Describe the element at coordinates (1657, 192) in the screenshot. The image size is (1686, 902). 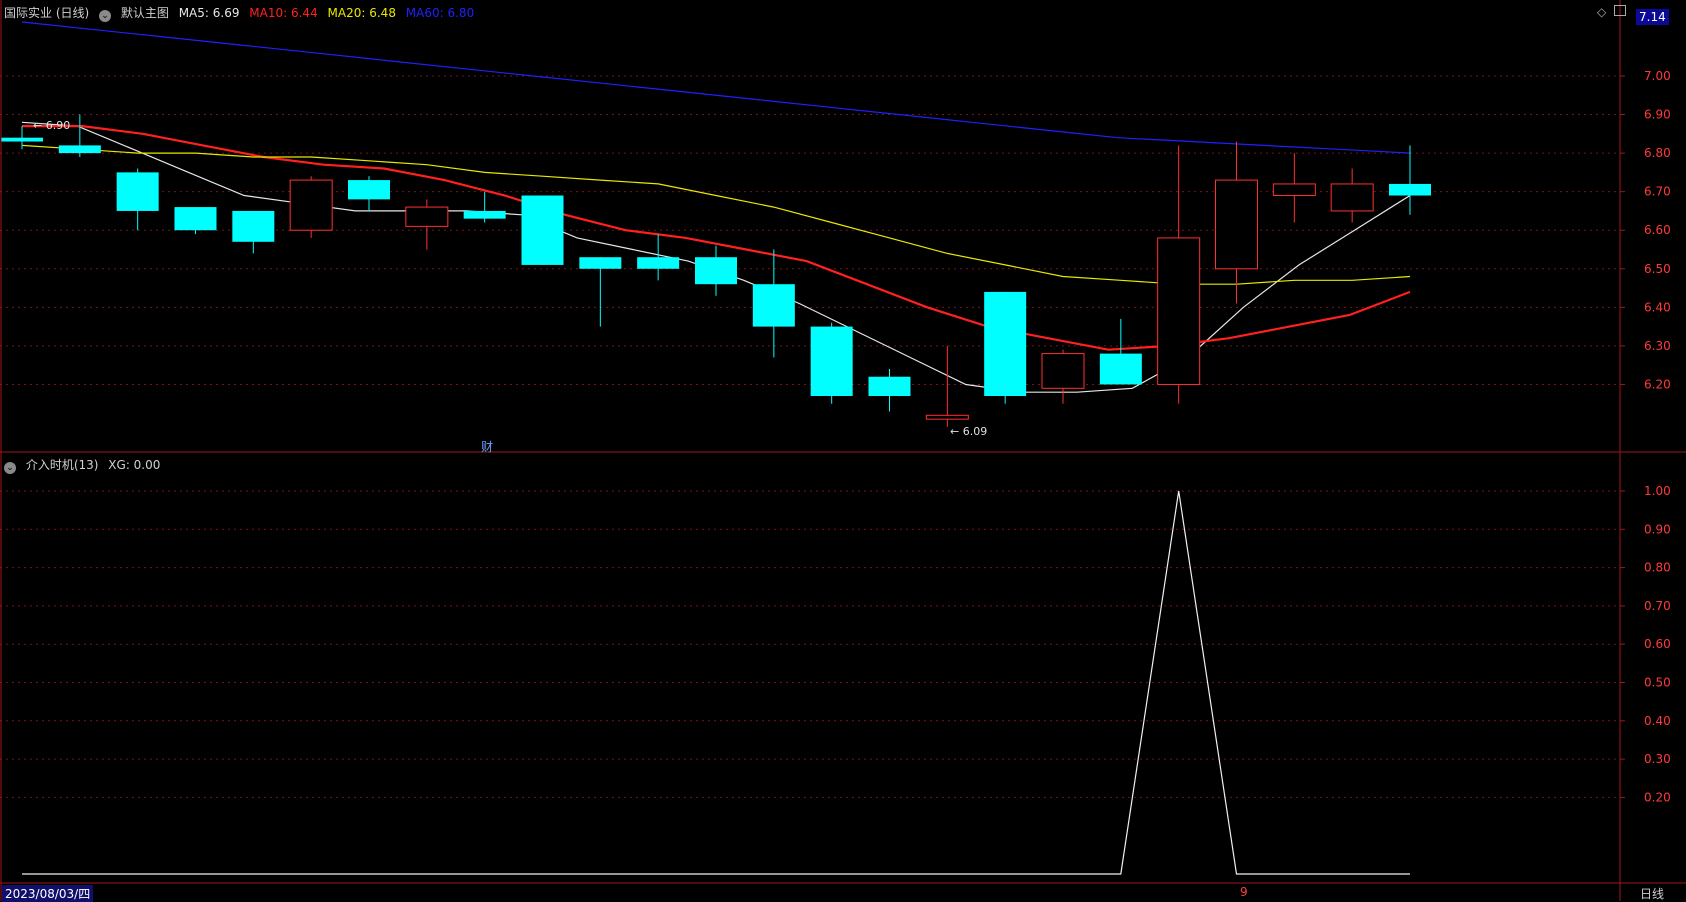
I see `main-tick-label: 6.70` at that location.